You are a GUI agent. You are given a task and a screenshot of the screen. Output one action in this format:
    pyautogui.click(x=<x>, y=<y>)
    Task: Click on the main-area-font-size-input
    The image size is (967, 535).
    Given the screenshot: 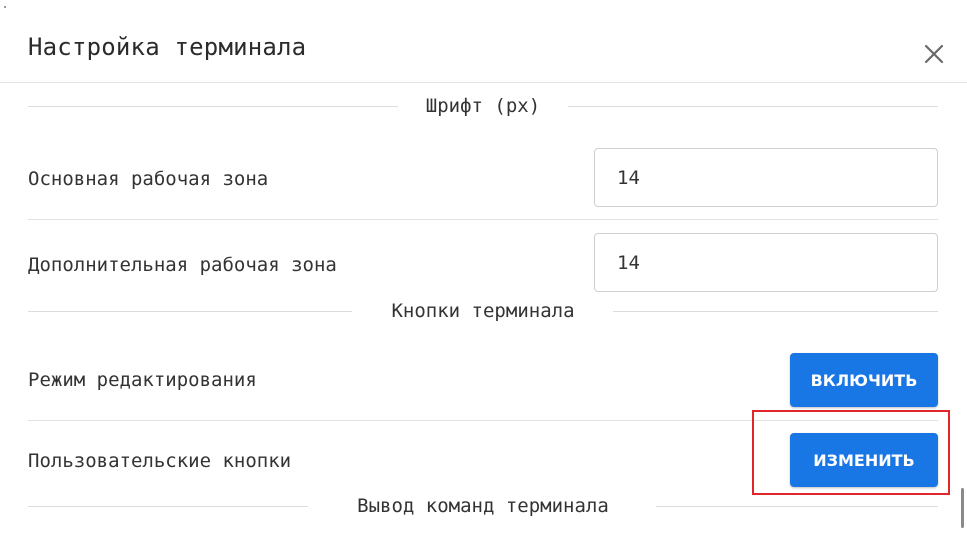 What is the action you would take?
    pyautogui.click(x=766, y=177)
    